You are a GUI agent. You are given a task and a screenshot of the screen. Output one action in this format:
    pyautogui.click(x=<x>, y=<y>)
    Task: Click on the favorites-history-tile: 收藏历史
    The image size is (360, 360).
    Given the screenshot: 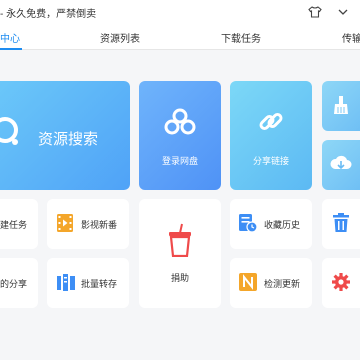 What is the action you would take?
    pyautogui.click(x=271, y=224)
    